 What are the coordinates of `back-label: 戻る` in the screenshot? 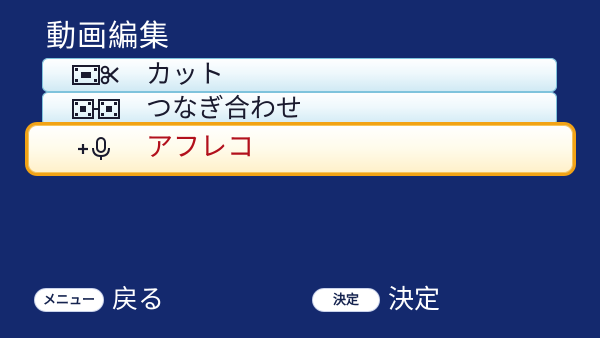 It's located at (138, 300).